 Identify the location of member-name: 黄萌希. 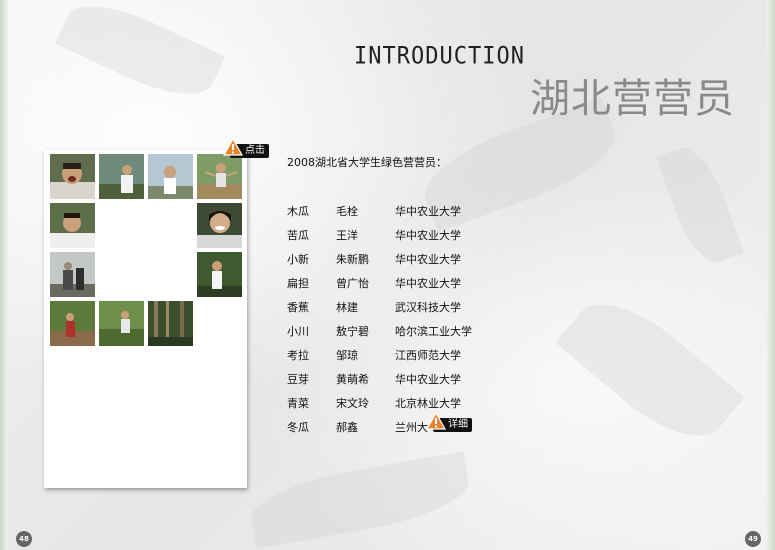
(352, 379).